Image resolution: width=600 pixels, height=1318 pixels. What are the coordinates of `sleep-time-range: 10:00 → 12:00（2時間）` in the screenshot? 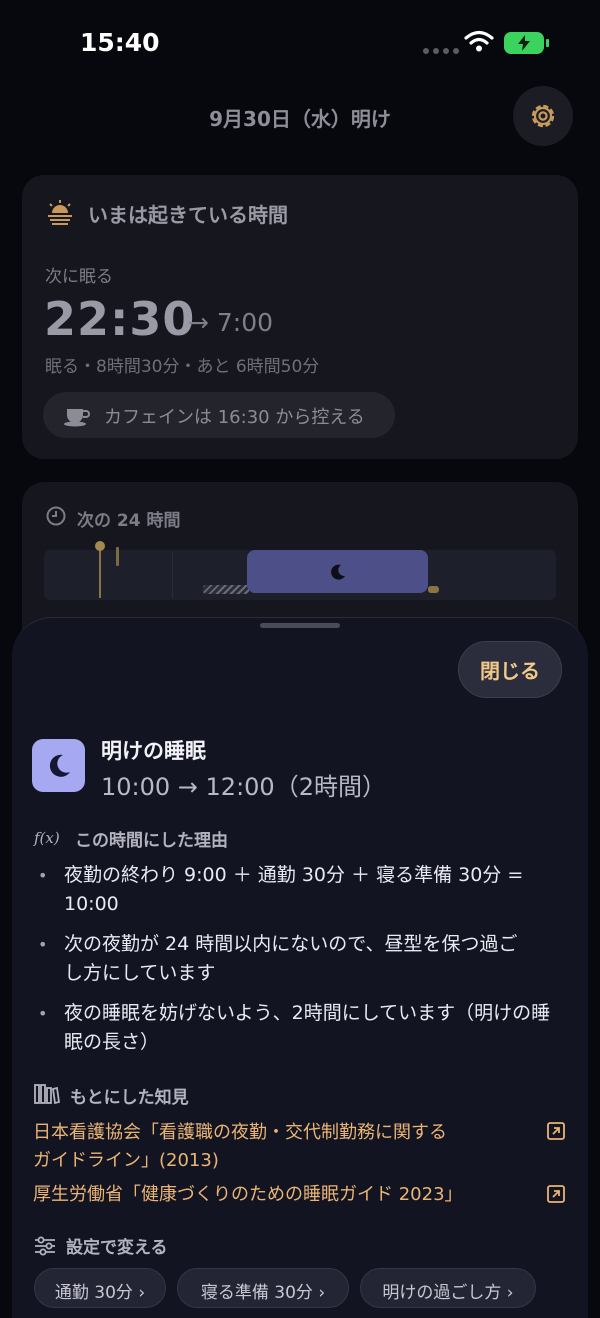 It's located at (243, 787).